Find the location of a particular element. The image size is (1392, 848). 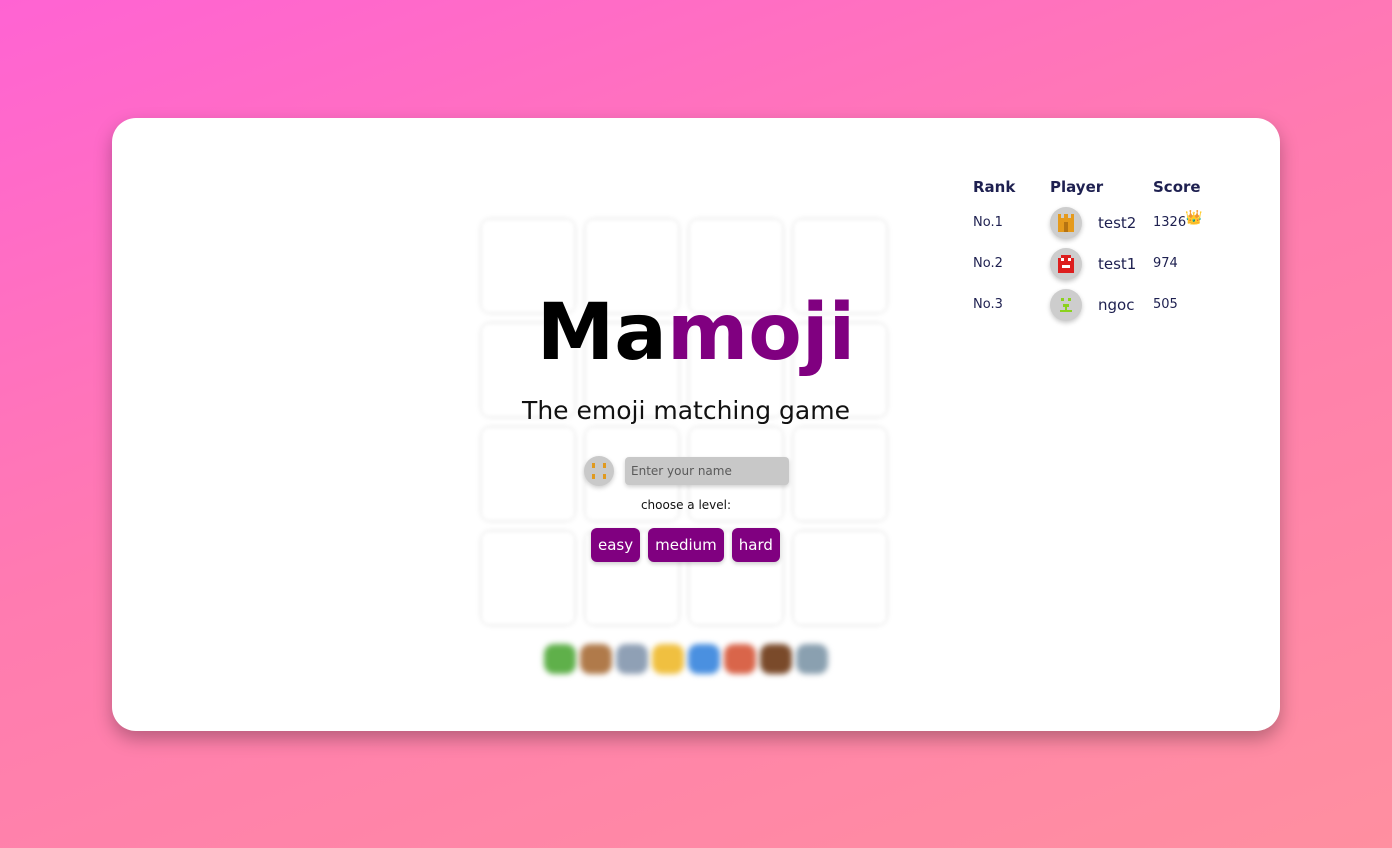

seal-icon is located at coordinates (632, 659).